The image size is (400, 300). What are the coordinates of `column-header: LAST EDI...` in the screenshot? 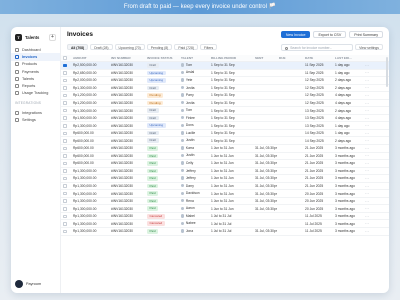 It's located at (348, 58).